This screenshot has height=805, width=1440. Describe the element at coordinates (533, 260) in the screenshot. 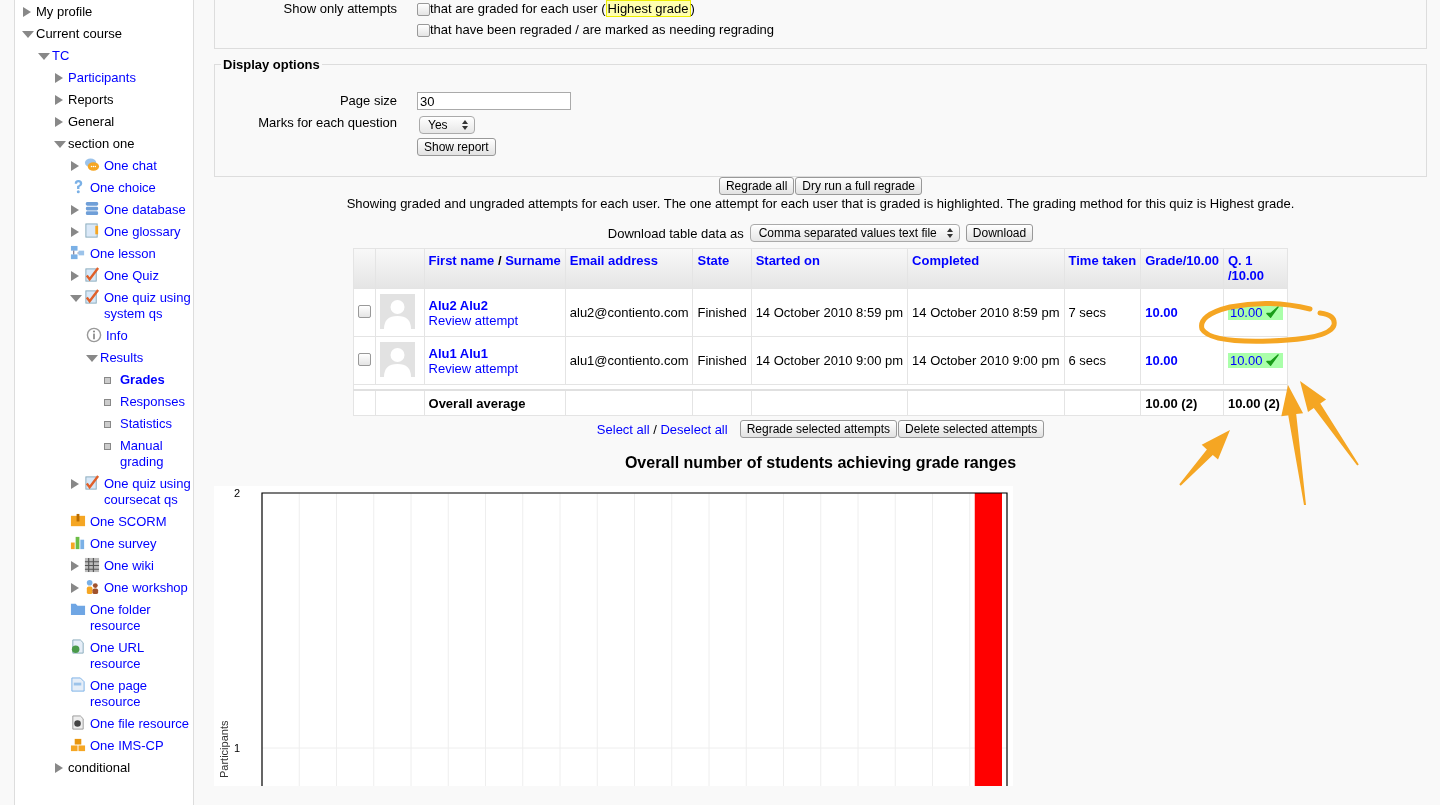

I see `sort-link: Surname` at that location.